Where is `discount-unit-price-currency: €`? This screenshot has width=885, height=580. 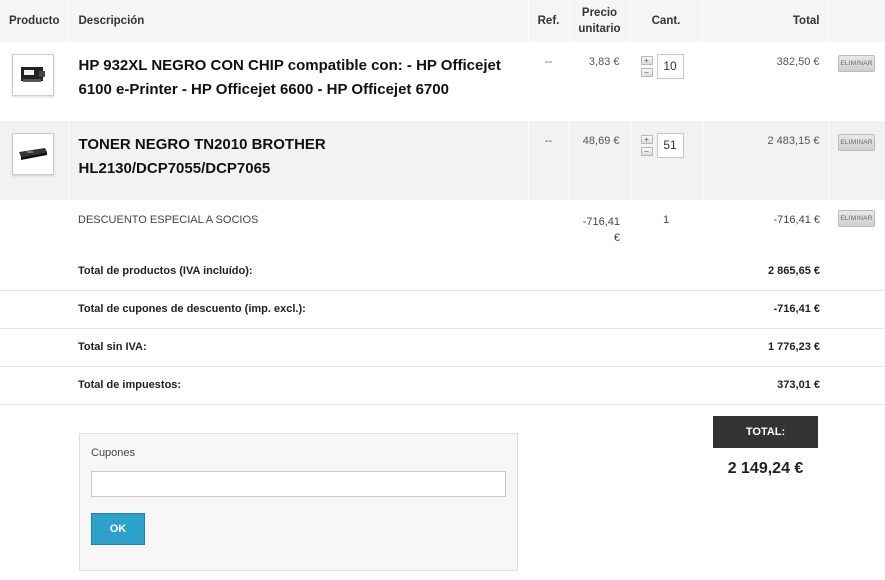
discount-unit-price-currency: € is located at coordinates (616, 238).